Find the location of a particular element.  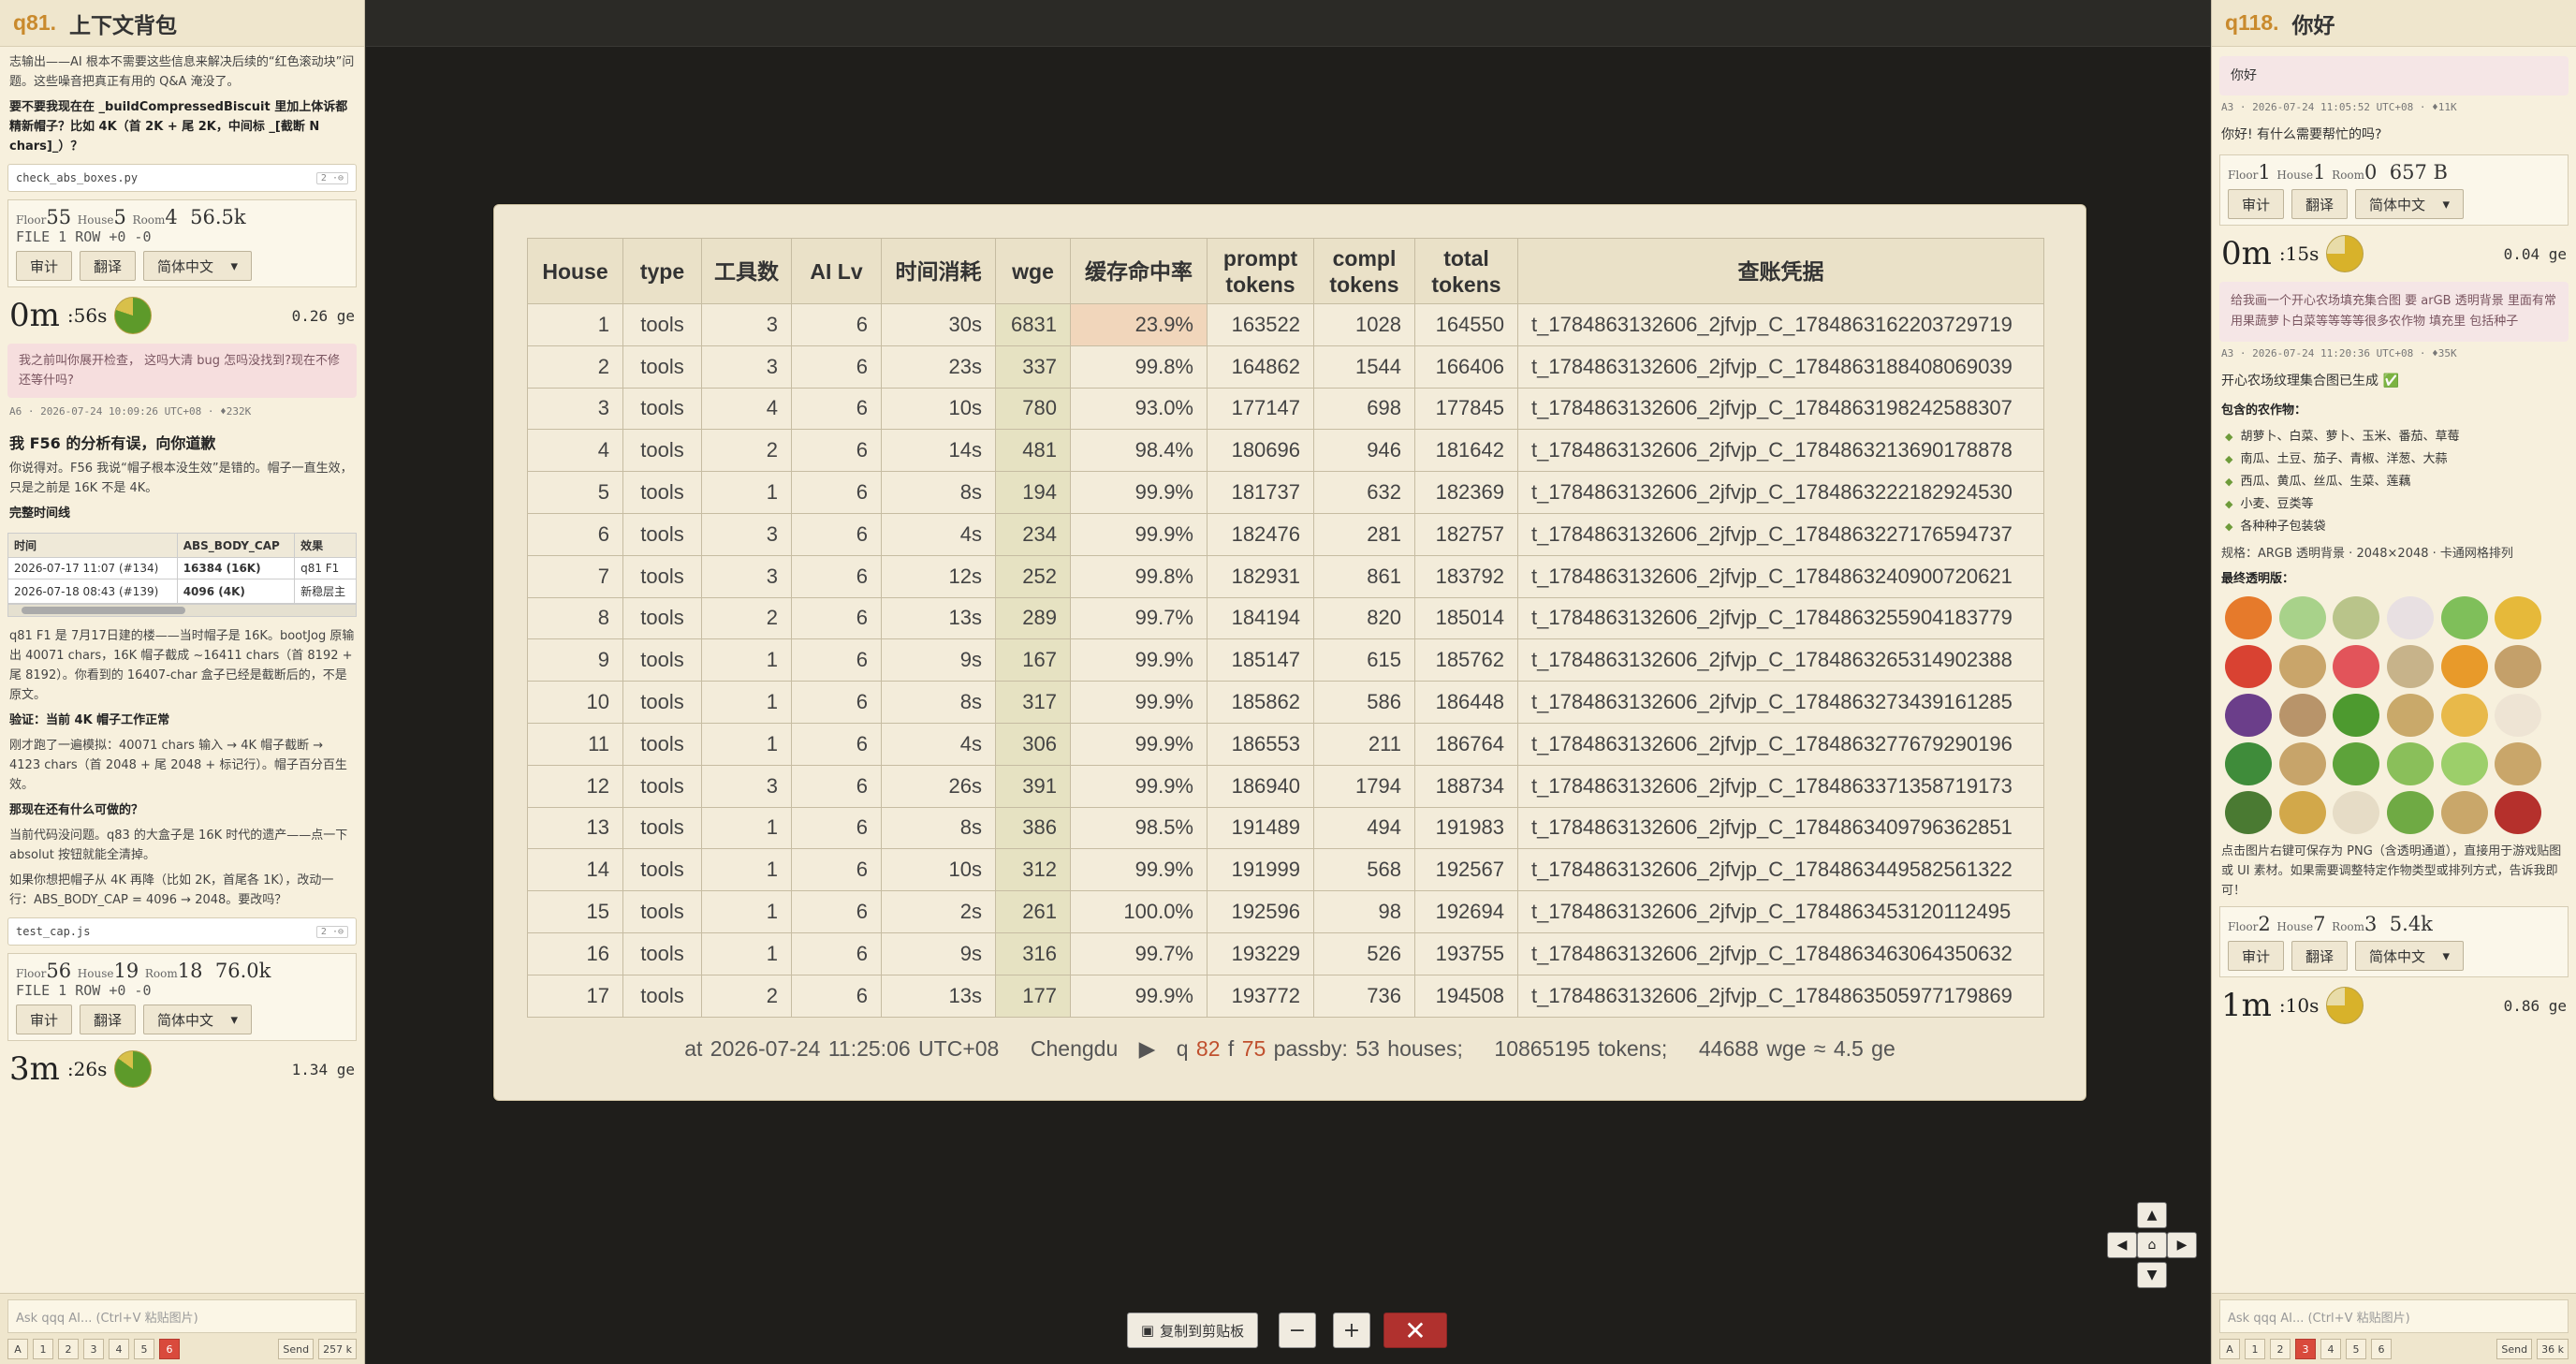

nav-up-button: ▲ is located at coordinates (2152, 1215).